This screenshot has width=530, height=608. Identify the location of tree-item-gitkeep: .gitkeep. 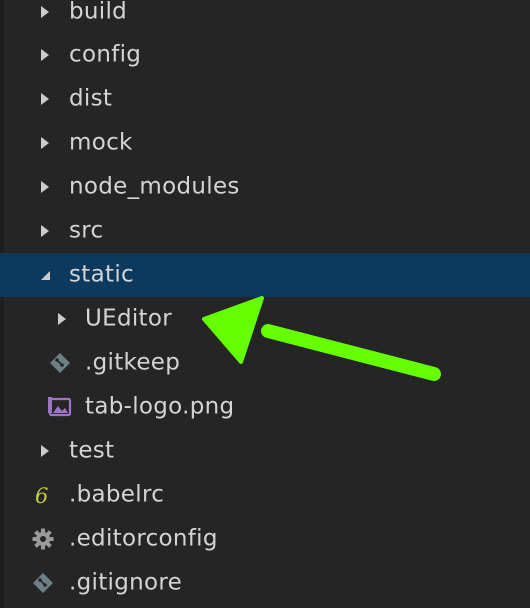
(265, 363).